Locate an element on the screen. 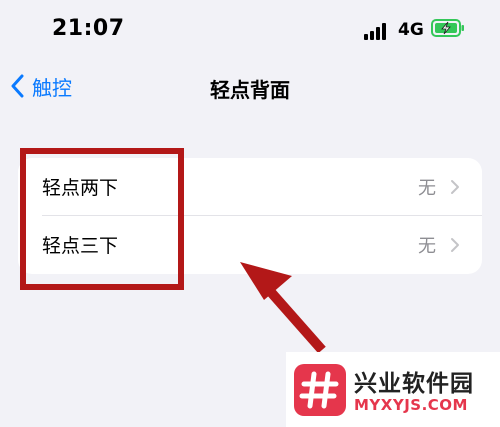 Image resolution: width=500 pixels, height=427 pixels. battery-charging-icon is located at coordinates (447, 28).